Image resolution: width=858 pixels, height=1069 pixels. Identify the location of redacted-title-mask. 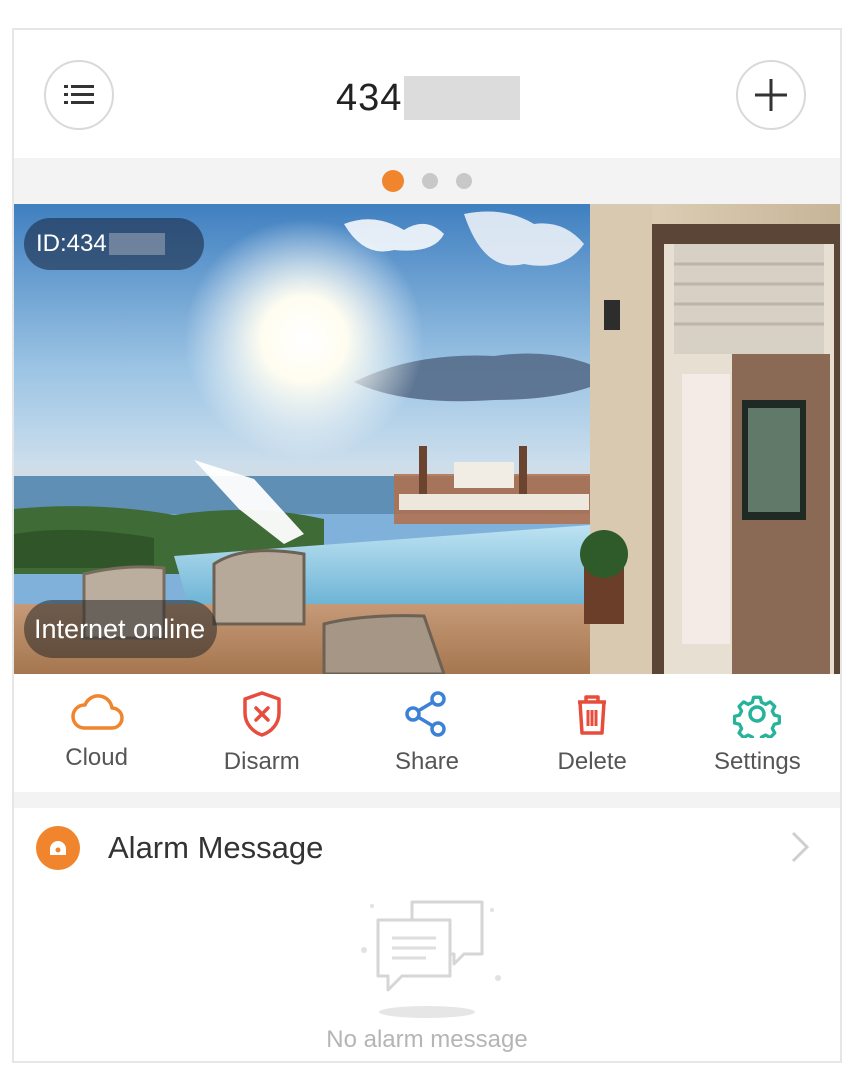
(462, 98).